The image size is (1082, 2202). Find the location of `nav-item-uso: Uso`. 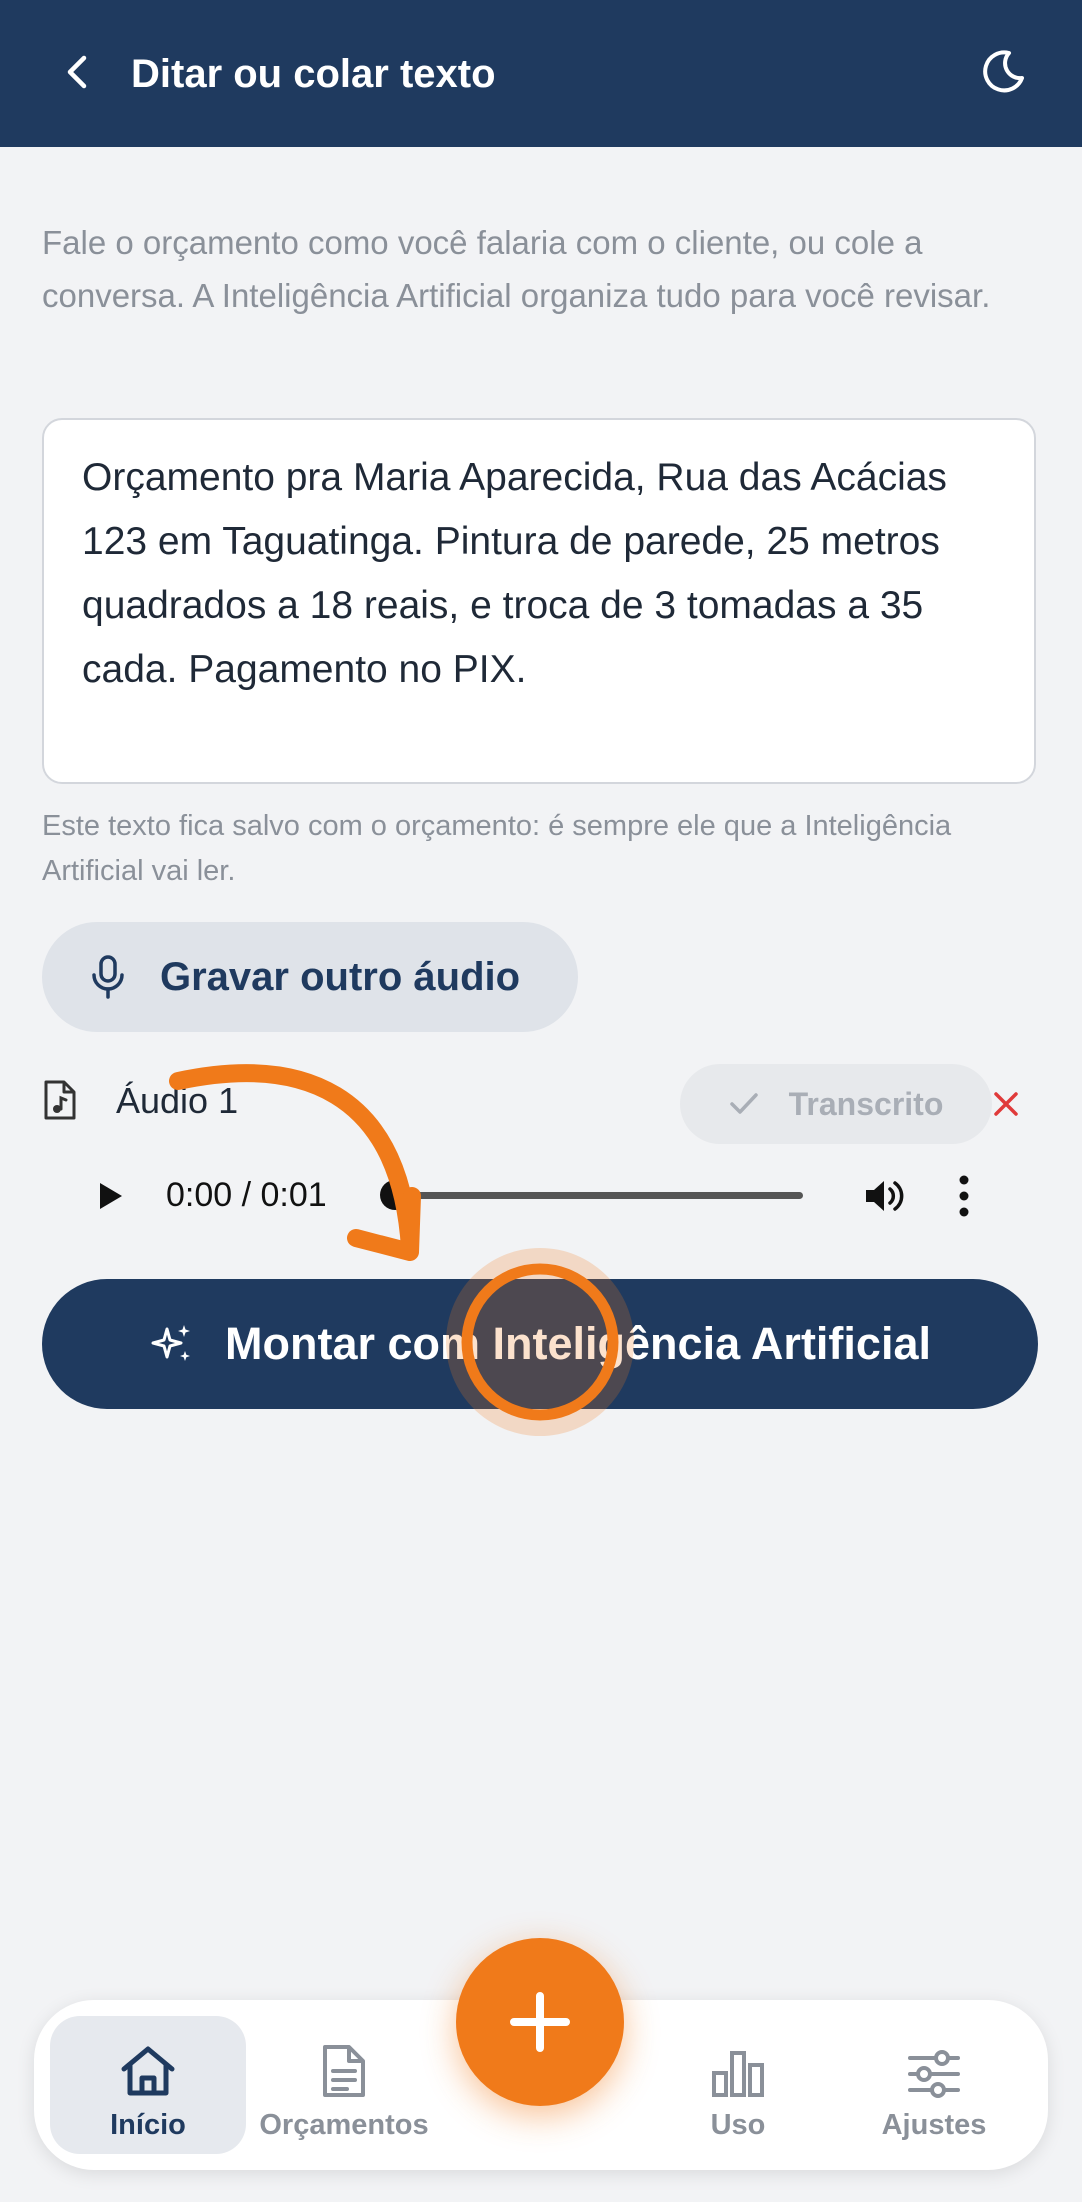

nav-item-uso: Uso is located at coordinates (738, 2085).